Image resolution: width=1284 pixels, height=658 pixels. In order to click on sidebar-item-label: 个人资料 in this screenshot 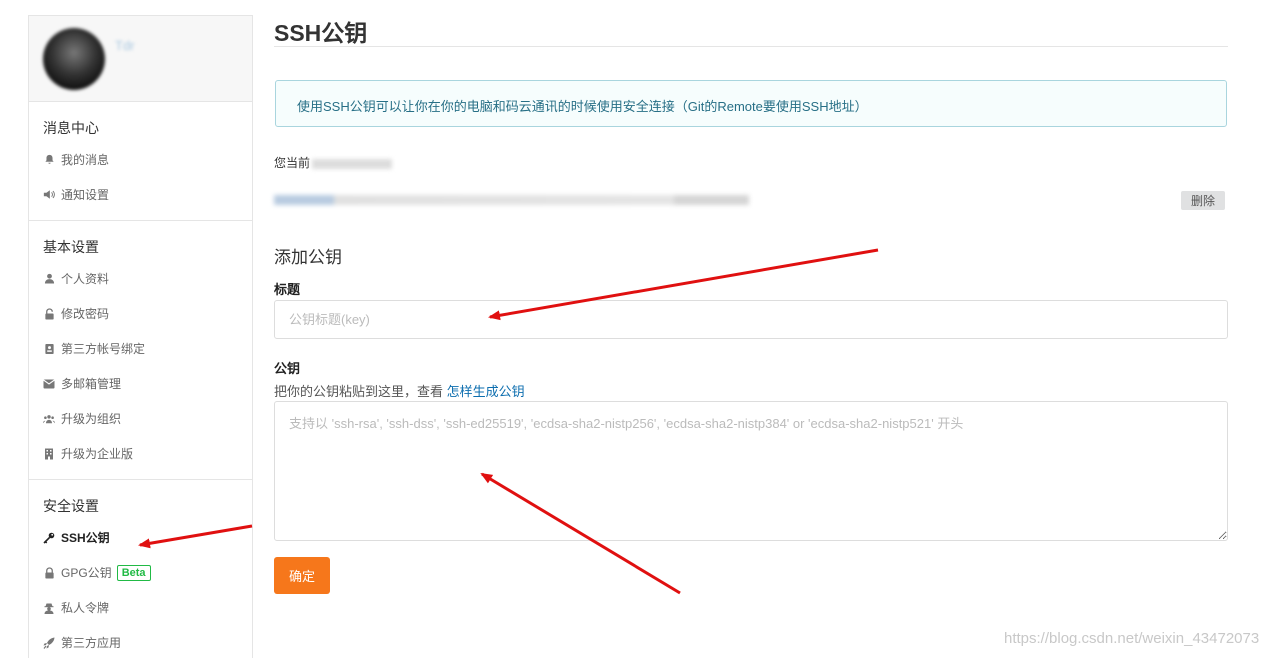, I will do `click(85, 279)`.